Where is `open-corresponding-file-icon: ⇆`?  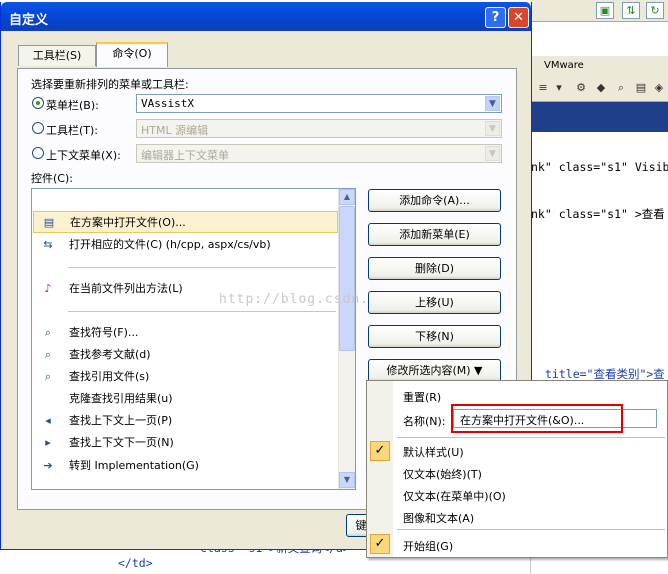
open-corresponding-file-icon: ⇆ is located at coordinates (48, 244).